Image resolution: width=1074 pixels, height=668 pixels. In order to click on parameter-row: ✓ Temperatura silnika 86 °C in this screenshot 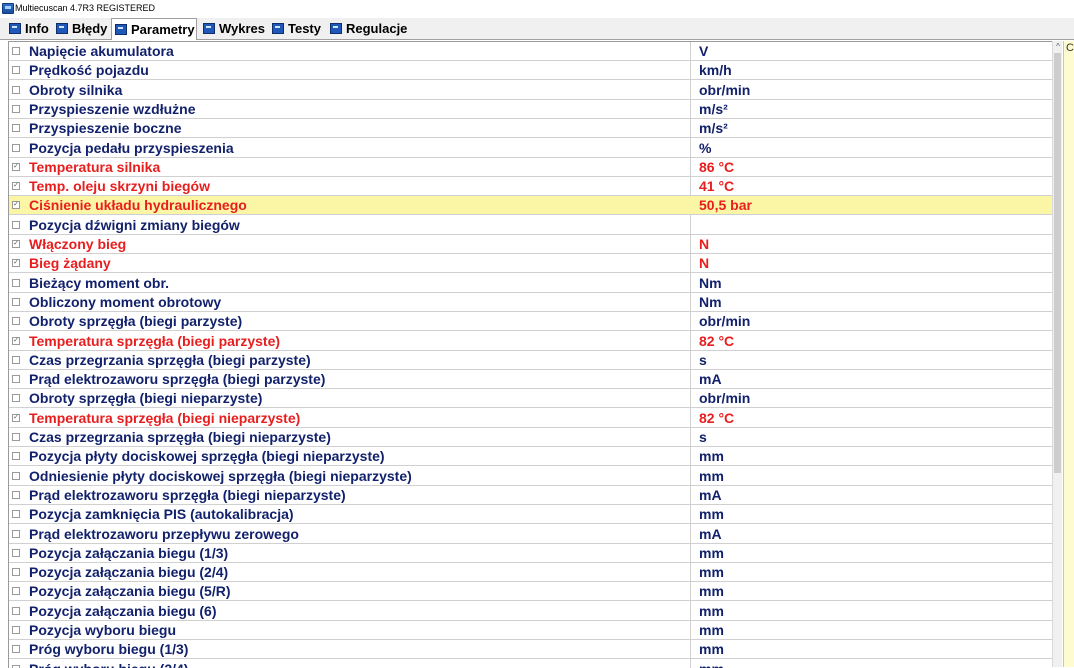, I will do `click(531, 167)`.